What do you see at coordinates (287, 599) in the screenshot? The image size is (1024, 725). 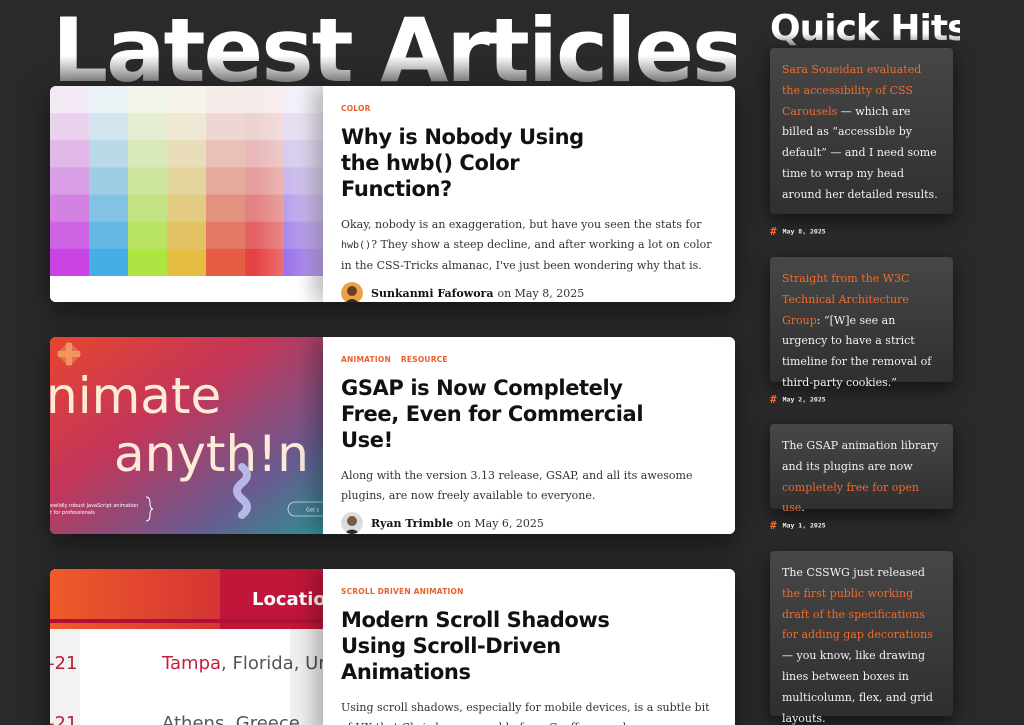 I see `svg-text: Locatio` at bounding box center [287, 599].